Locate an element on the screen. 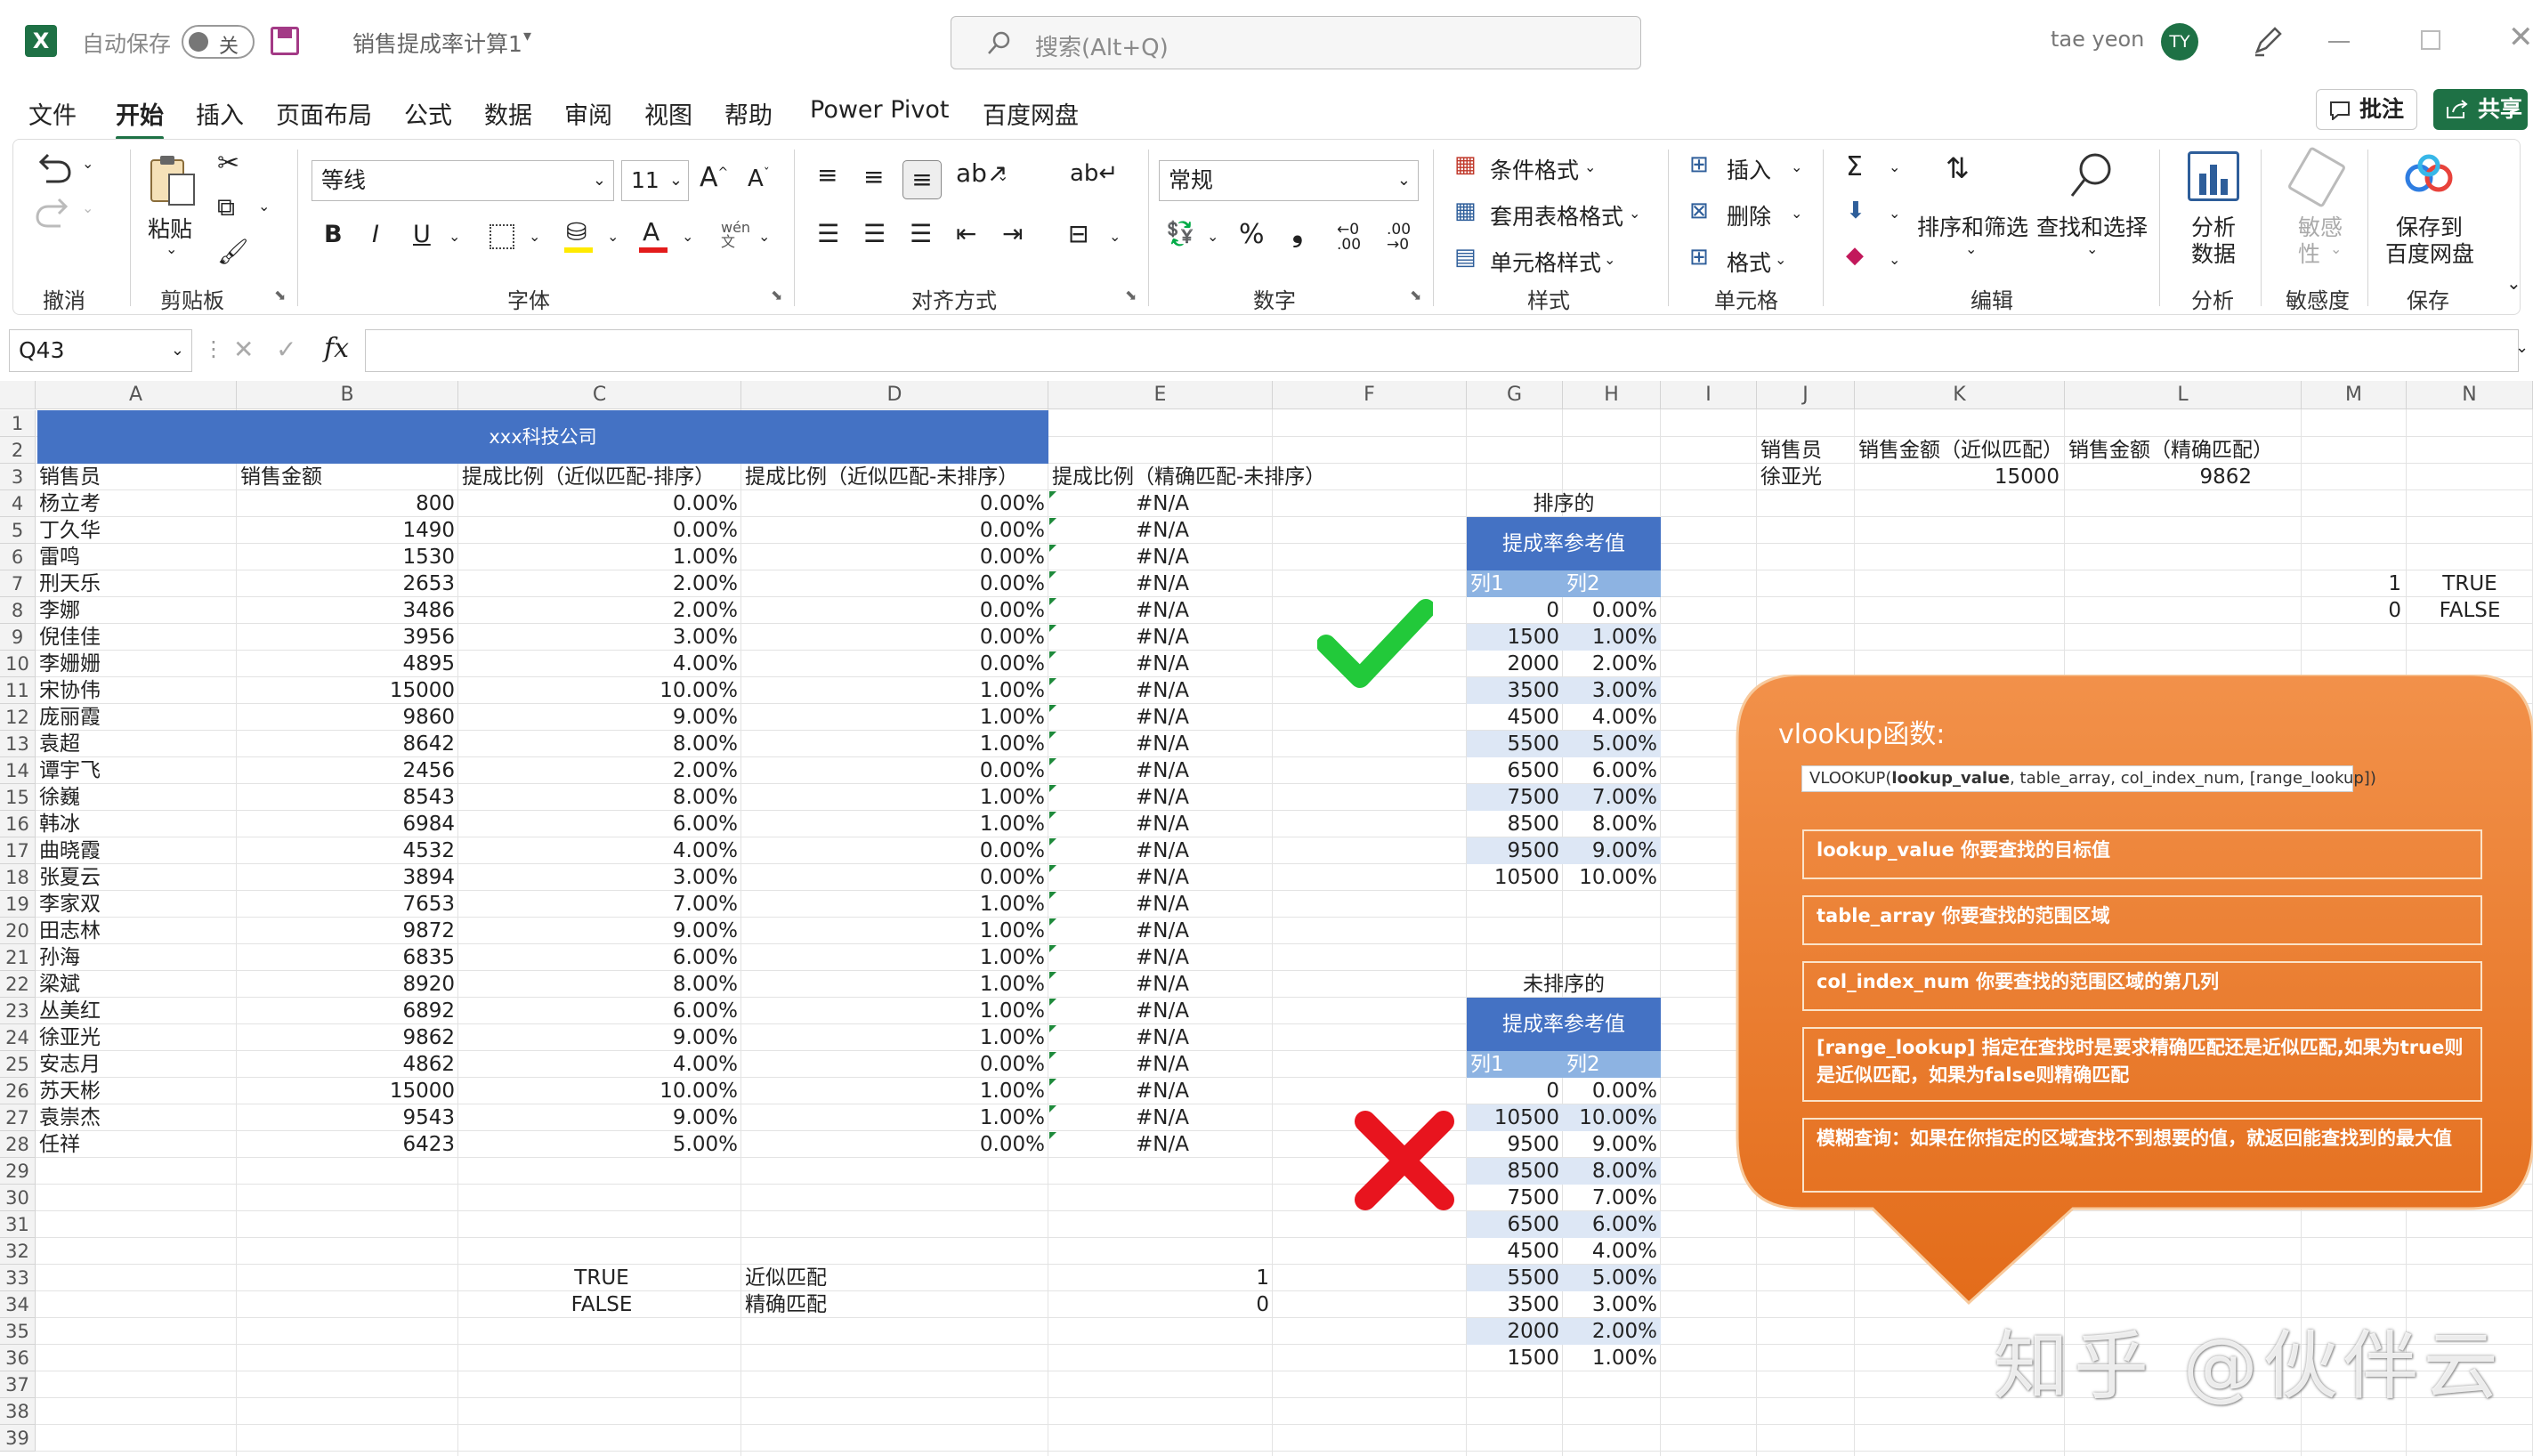 Image resolution: width=2533 pixels, height=1456 pixels. close-button: ✕ is located at coordinates (2520, 37).